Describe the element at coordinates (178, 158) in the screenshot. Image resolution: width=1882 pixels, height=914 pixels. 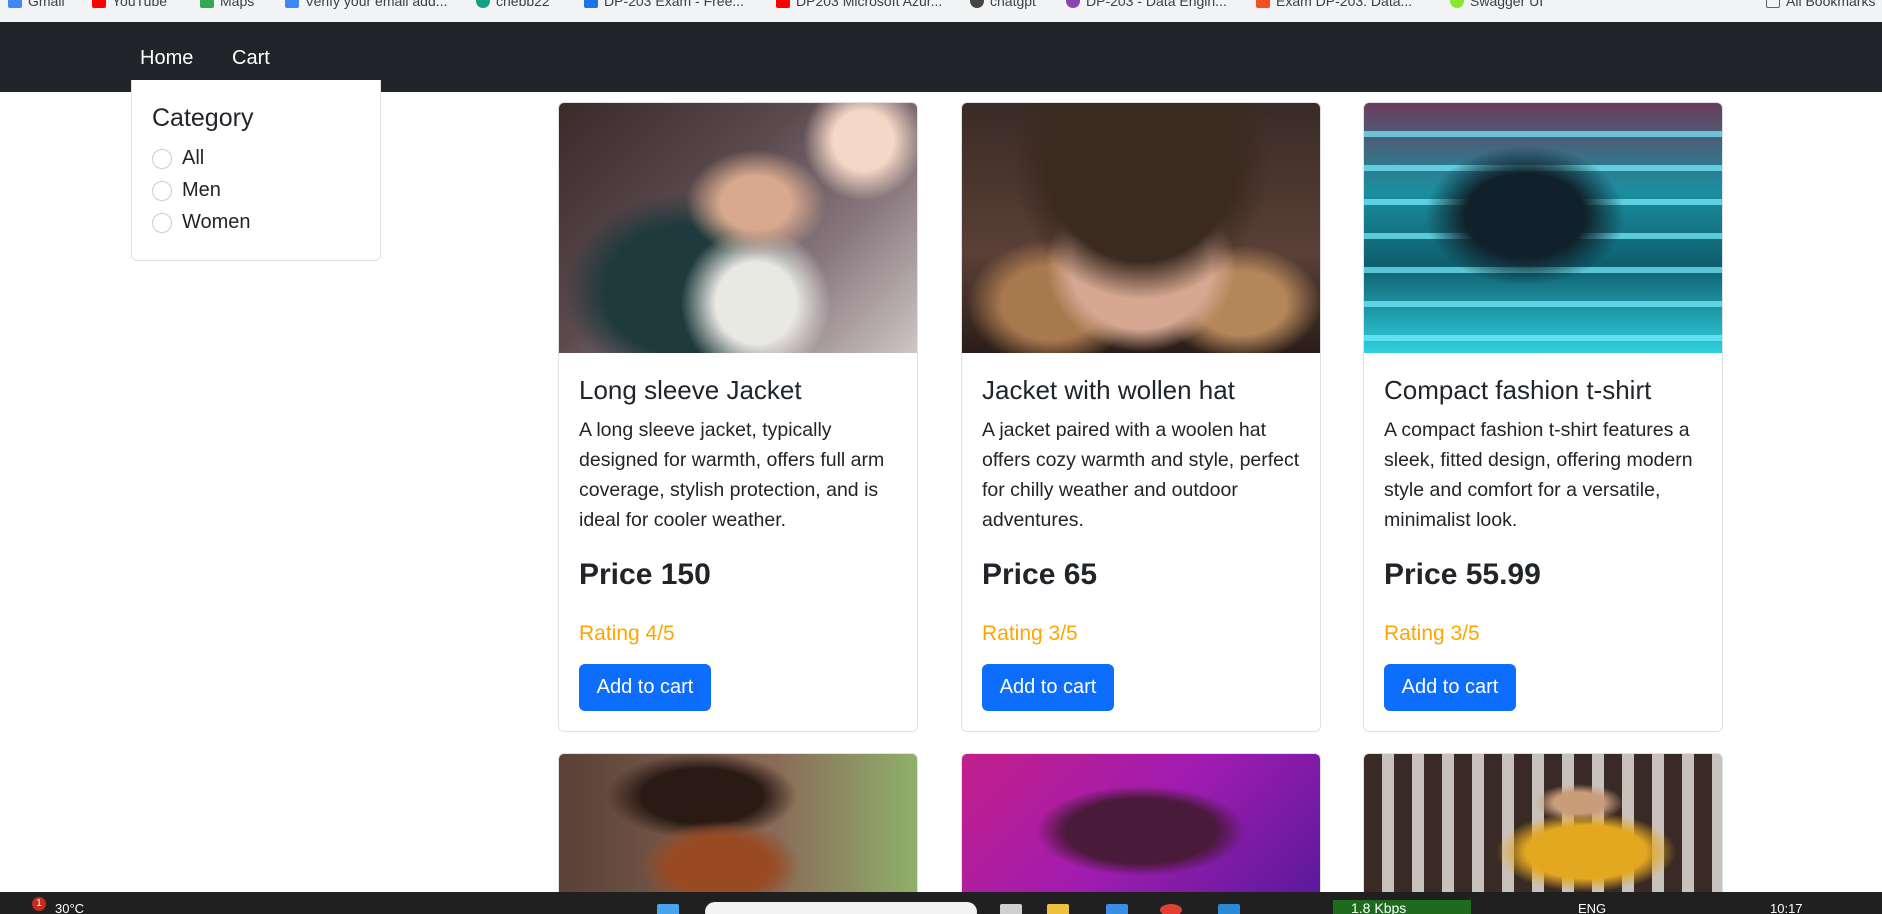
I see `category-option-all: All` at that location.